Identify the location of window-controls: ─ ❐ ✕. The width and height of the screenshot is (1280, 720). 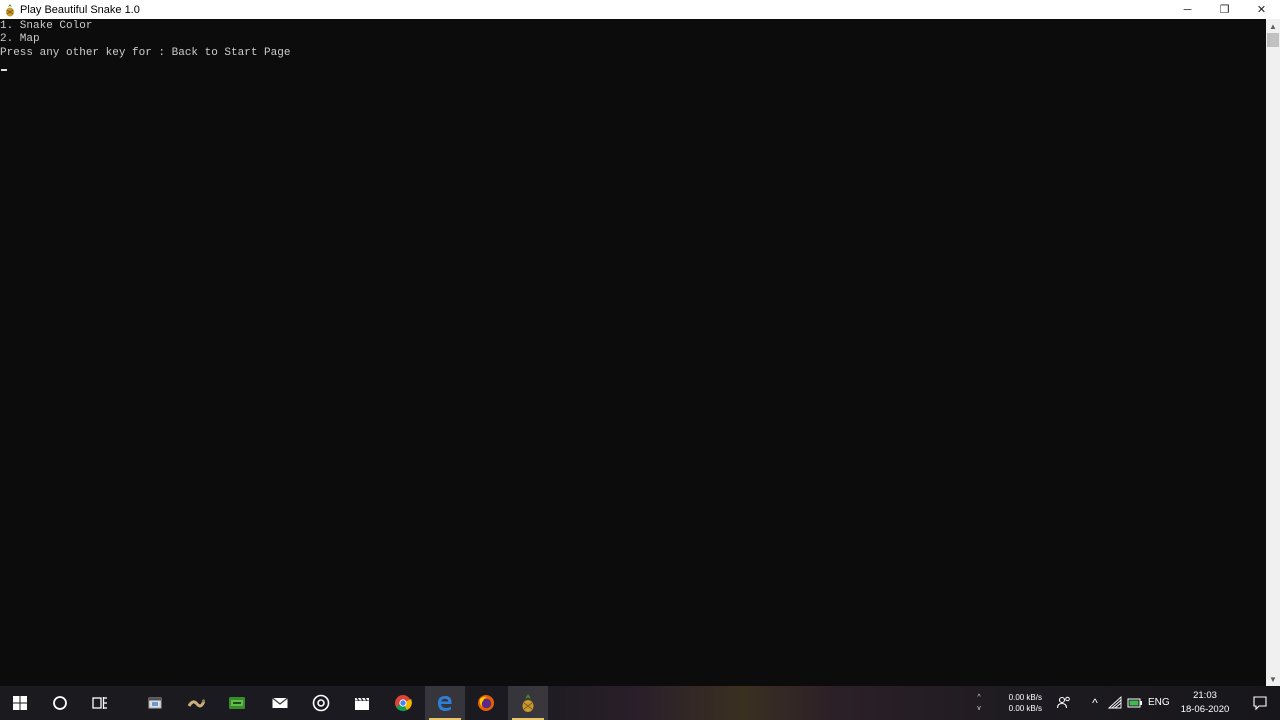
(1224, 9).